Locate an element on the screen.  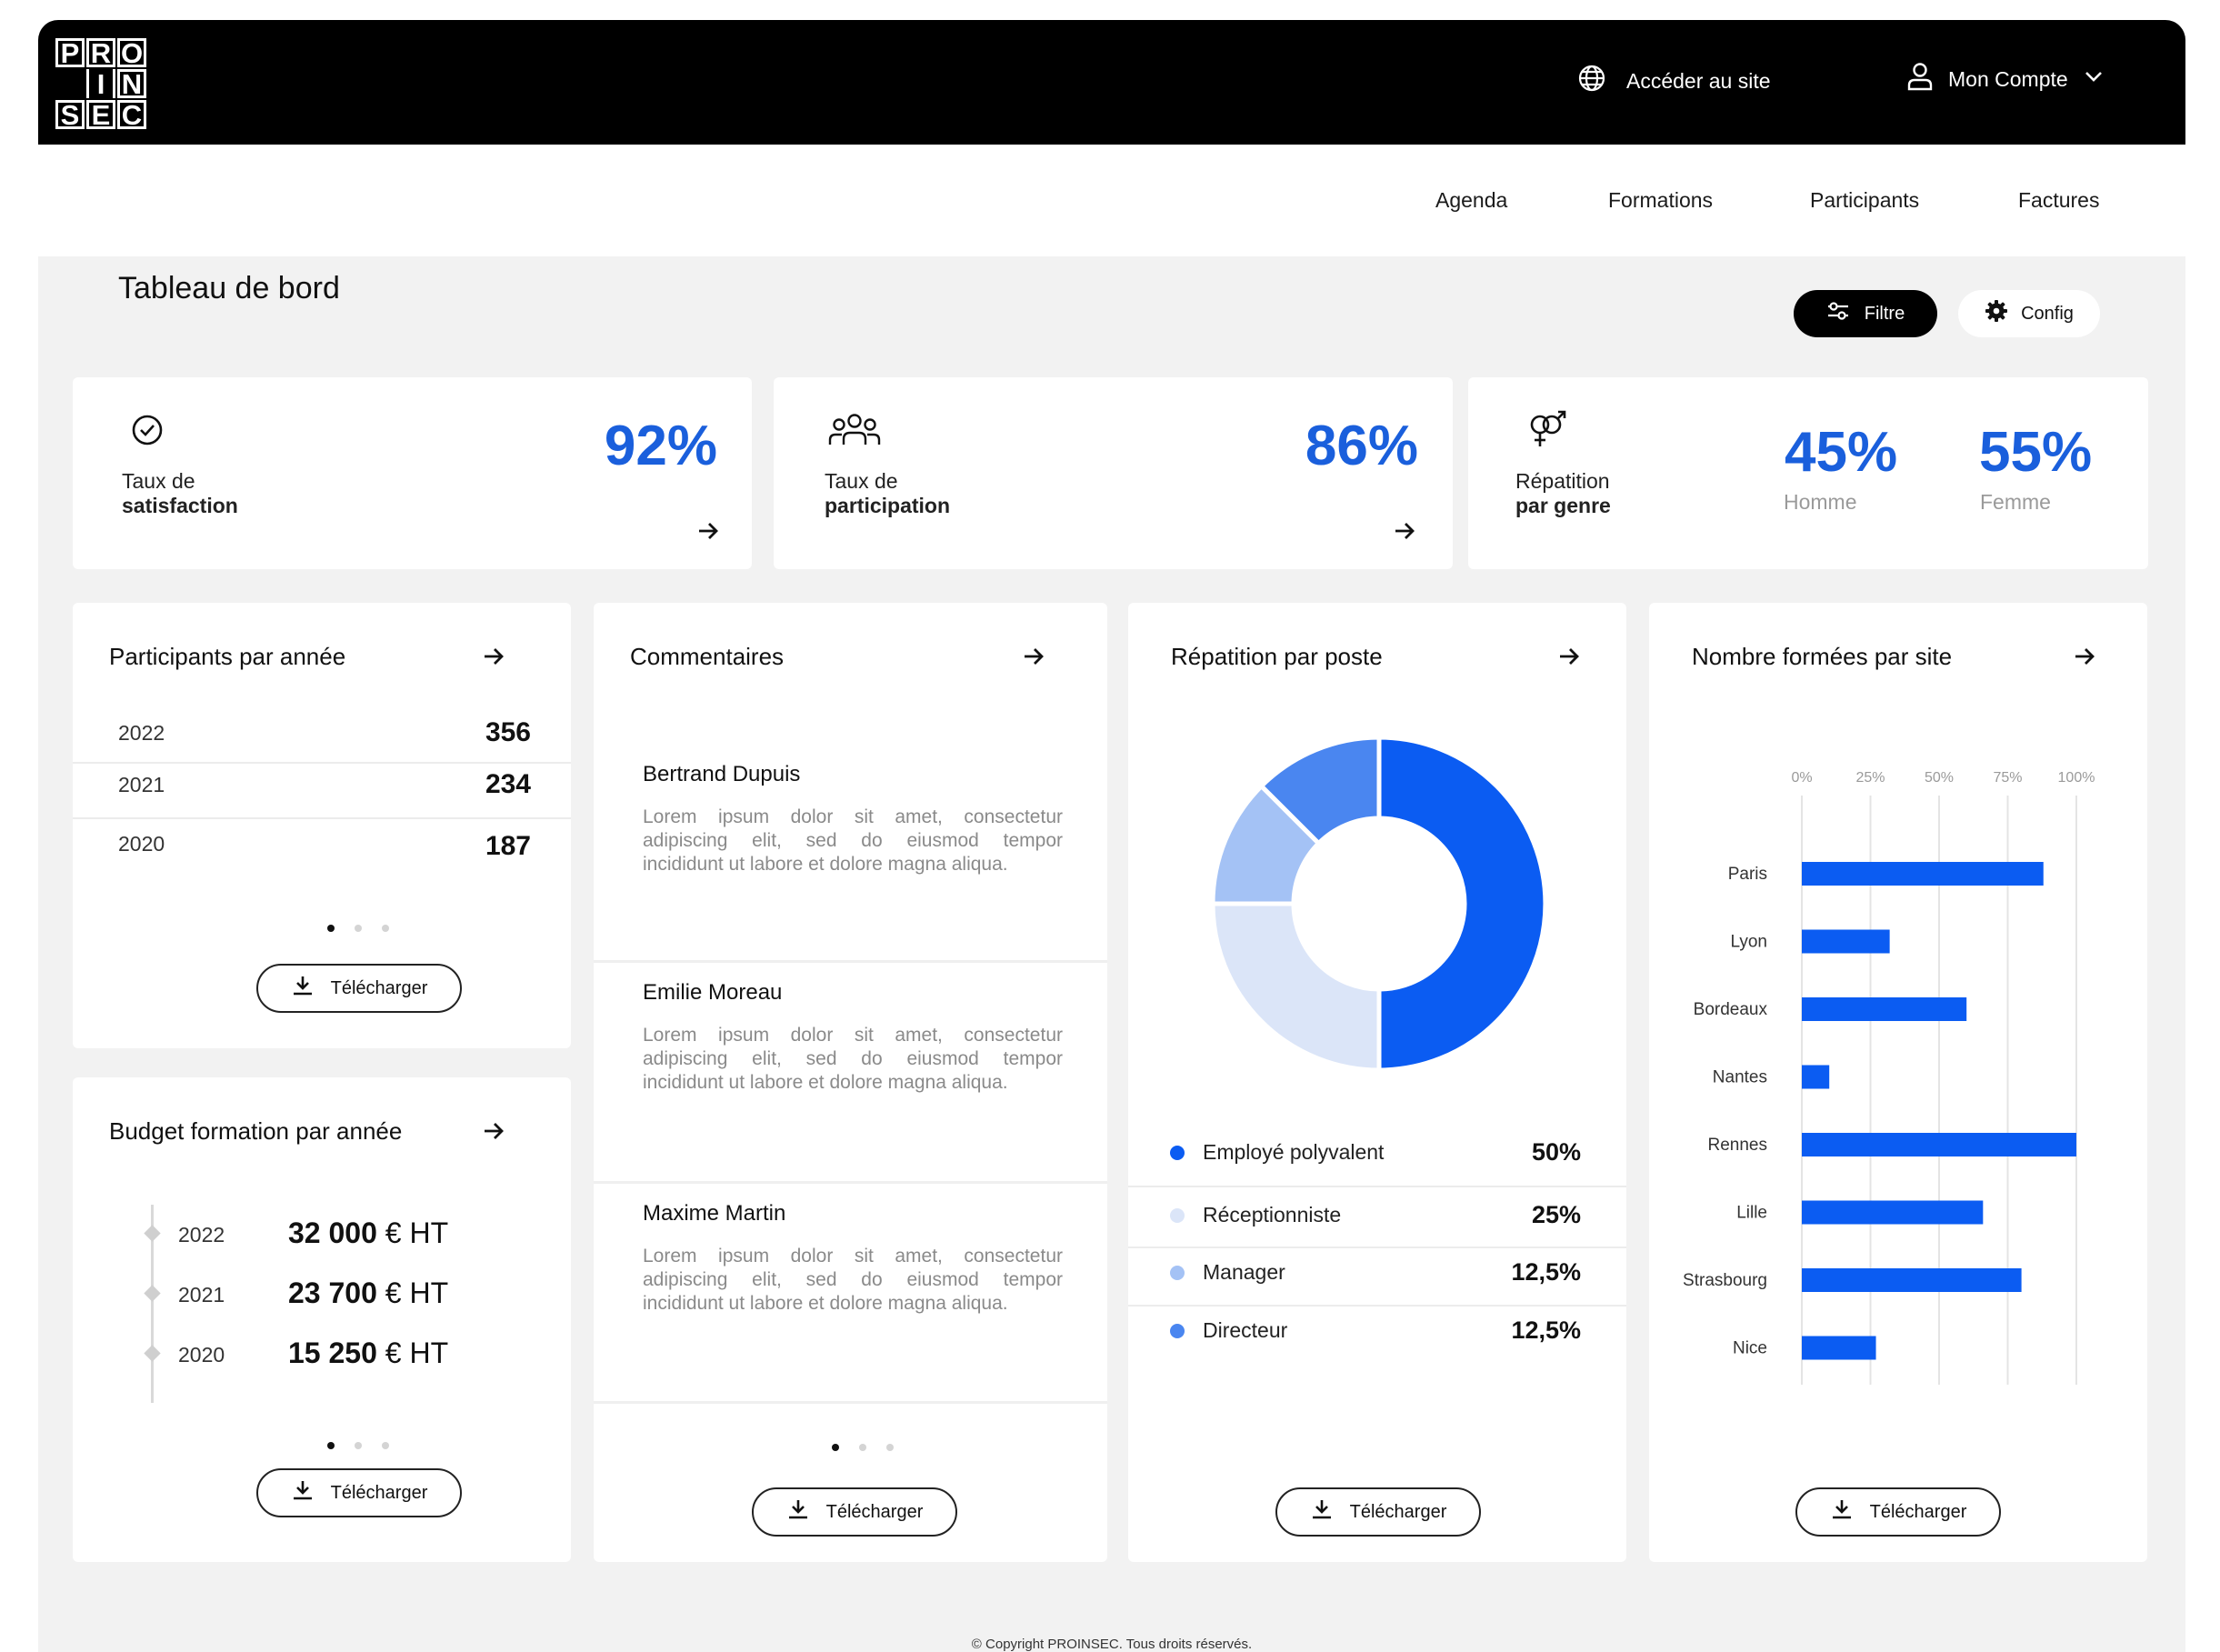
logo-letter: P is located at coordinates (70, 52).